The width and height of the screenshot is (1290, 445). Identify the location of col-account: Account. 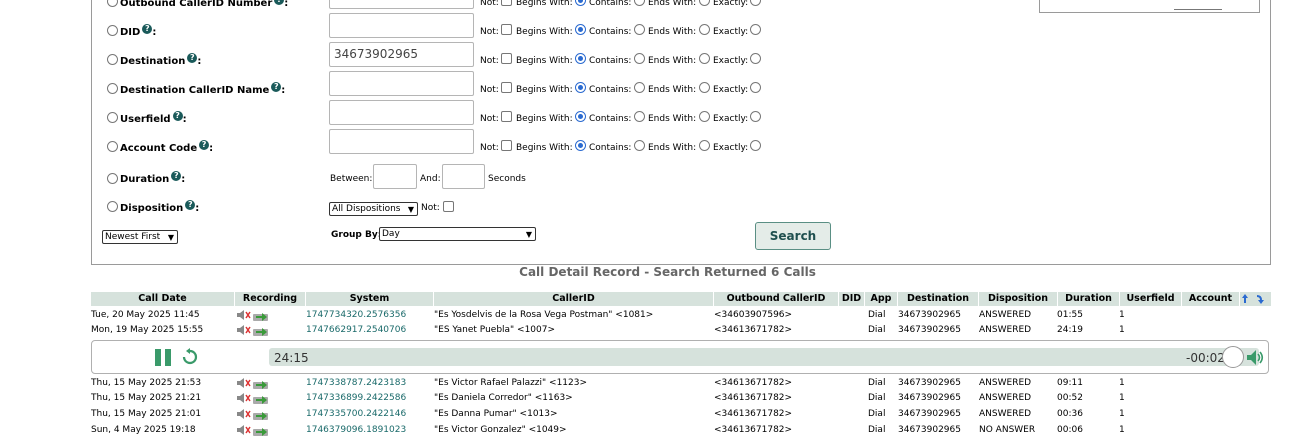
(1211, 299).